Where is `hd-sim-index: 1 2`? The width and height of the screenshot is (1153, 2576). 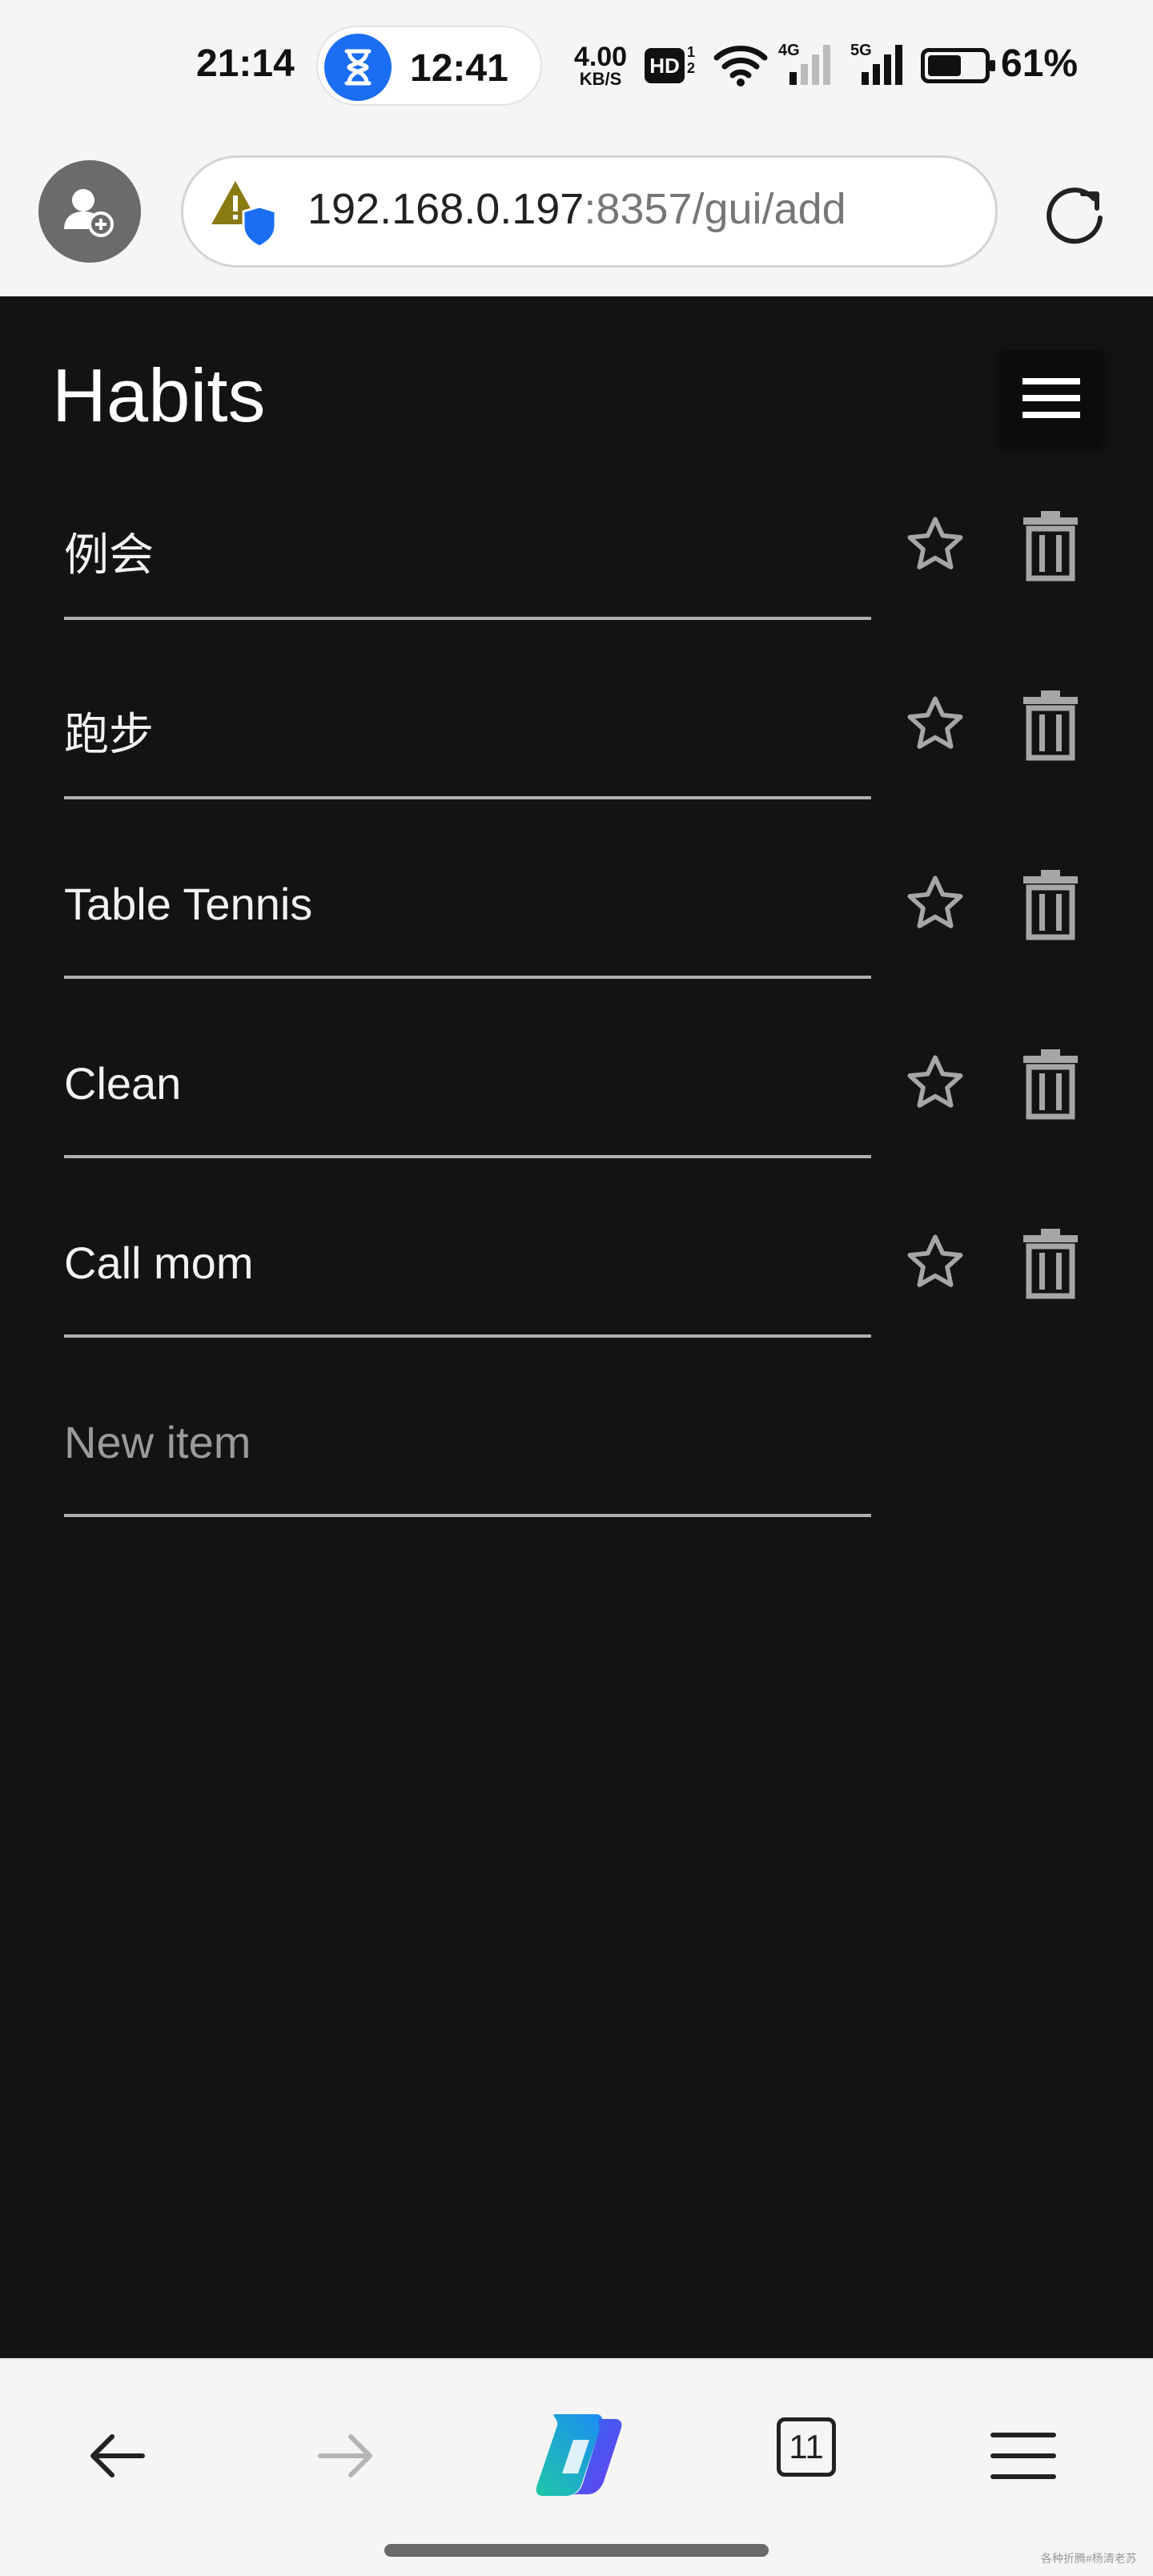
hd-sim-index: 1 2 is located at coordinates (691, 61).